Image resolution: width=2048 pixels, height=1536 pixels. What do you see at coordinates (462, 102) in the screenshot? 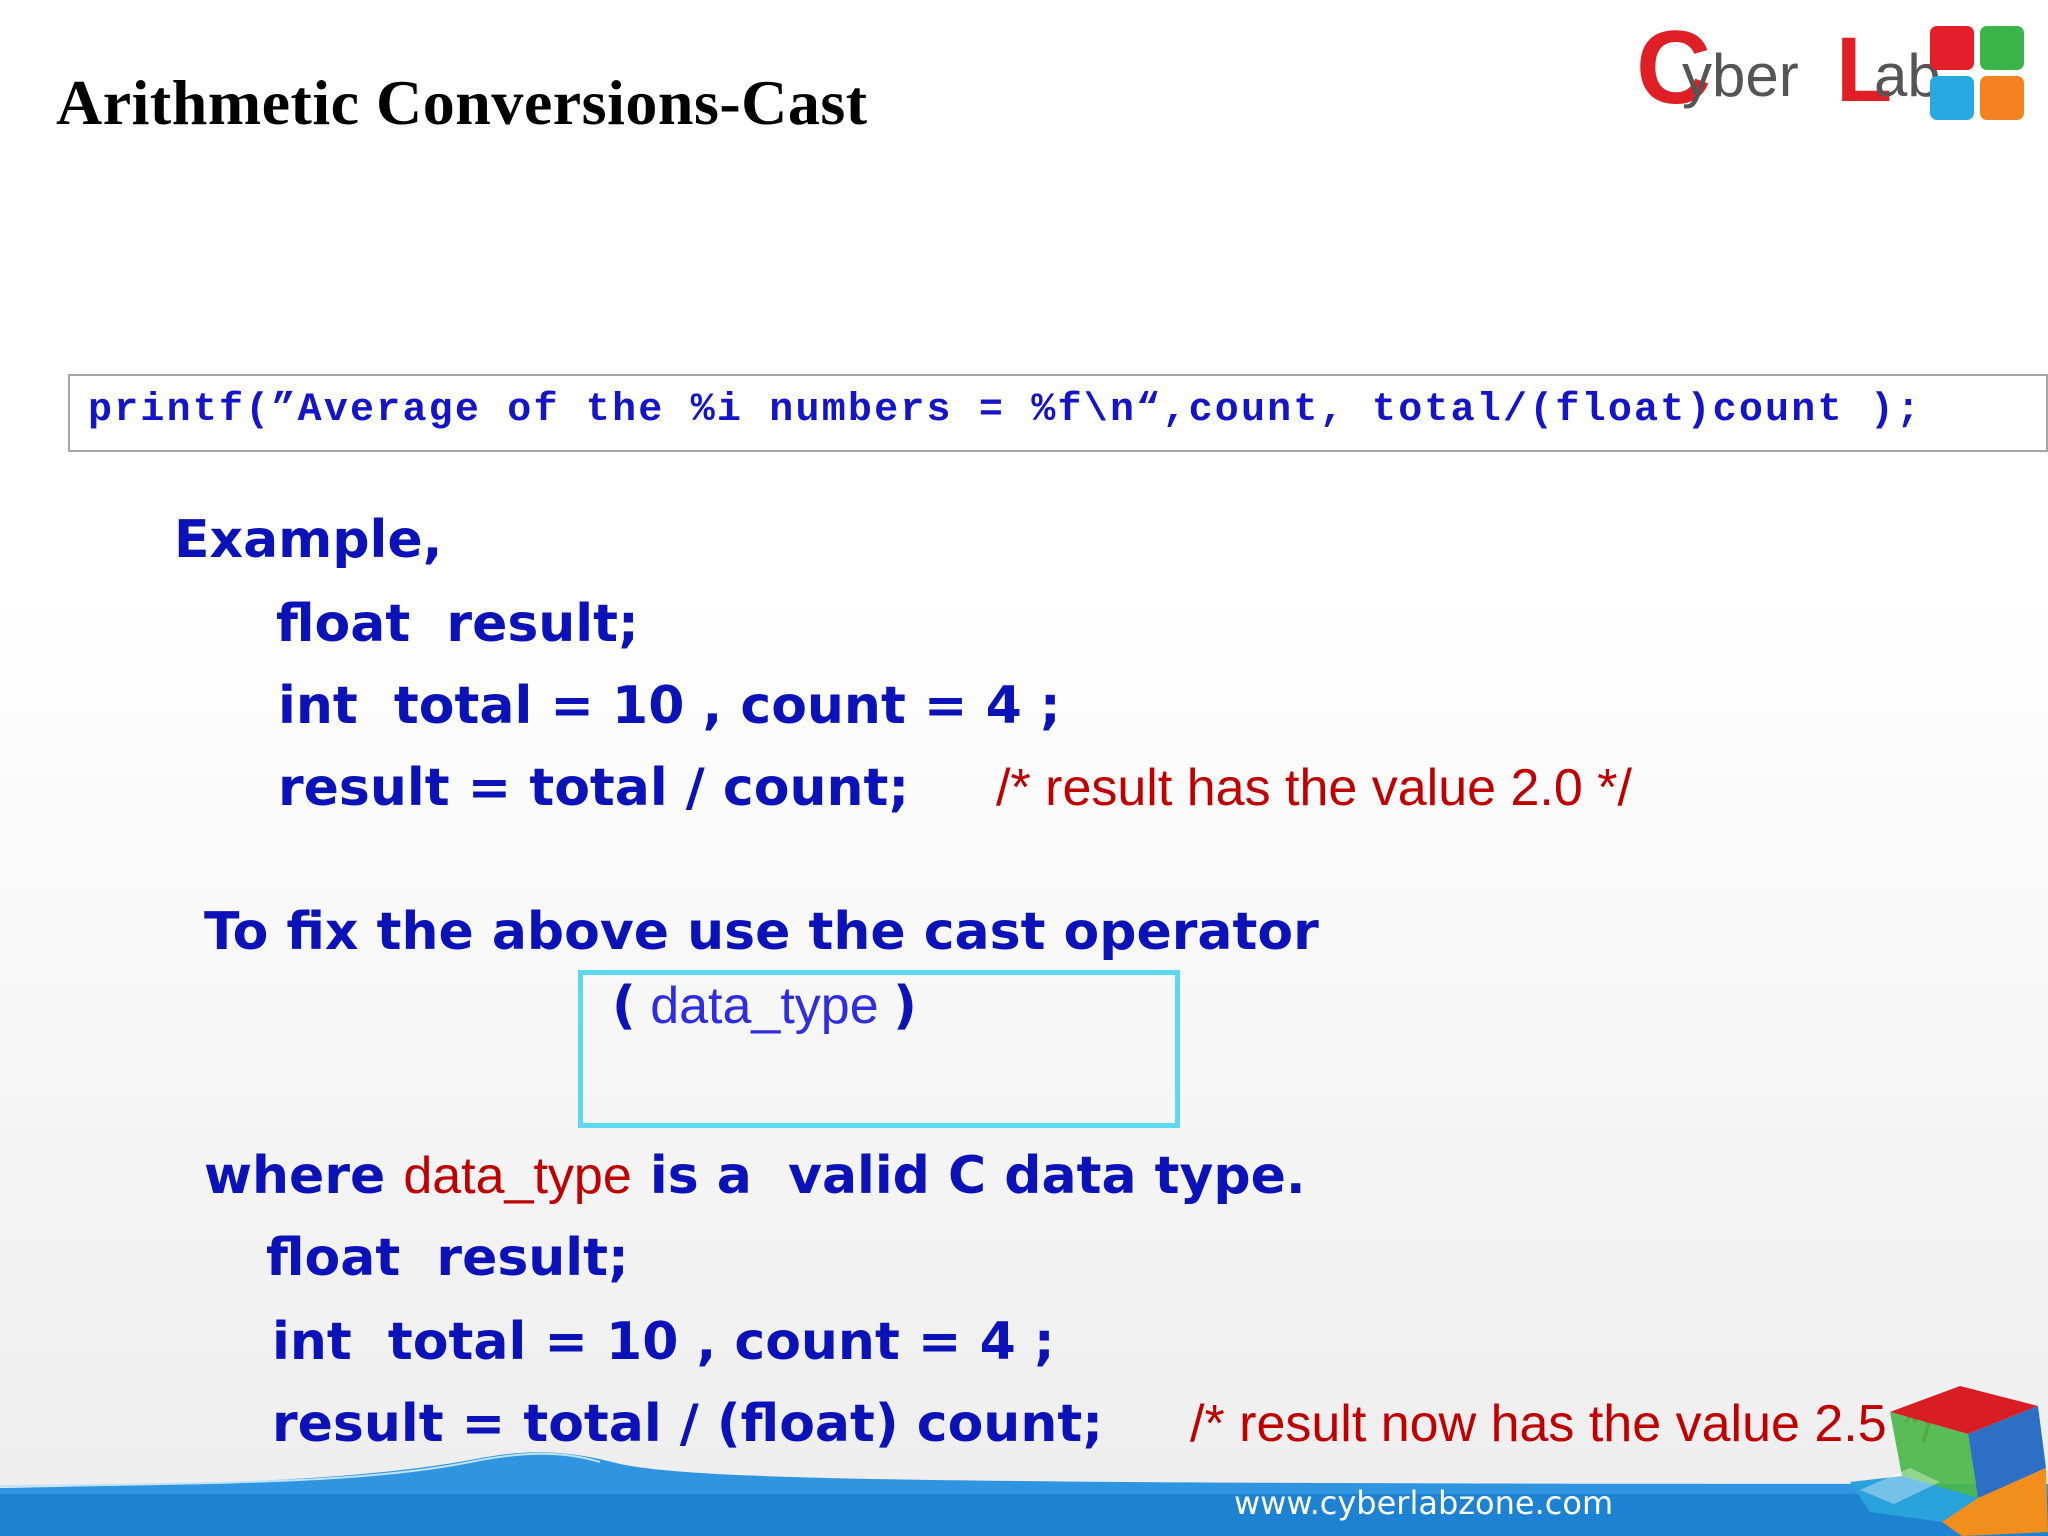
I see `slide-title: Arithmetic Conversions-Cast` at bounding box center [462, 102].